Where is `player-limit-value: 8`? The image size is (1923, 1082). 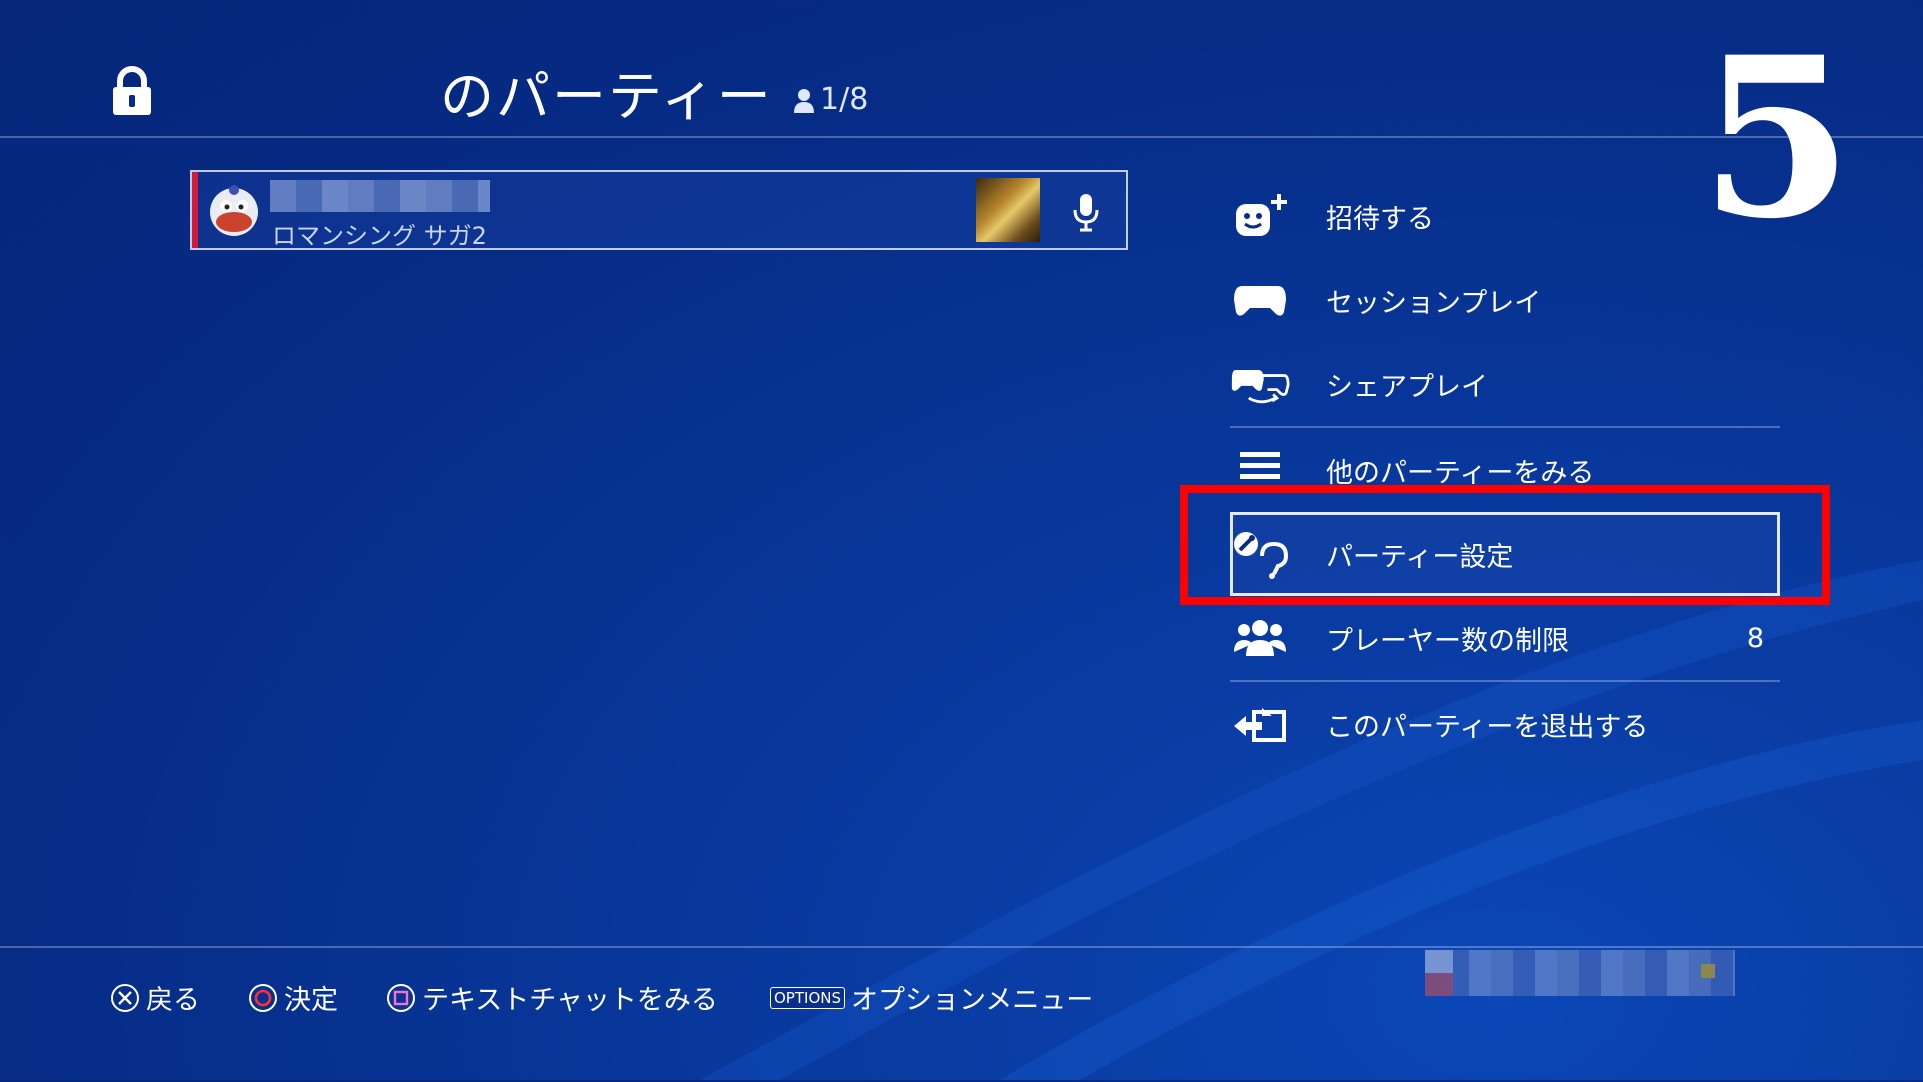 player-limit-value: 8 is located at coordinates (1755, 638).